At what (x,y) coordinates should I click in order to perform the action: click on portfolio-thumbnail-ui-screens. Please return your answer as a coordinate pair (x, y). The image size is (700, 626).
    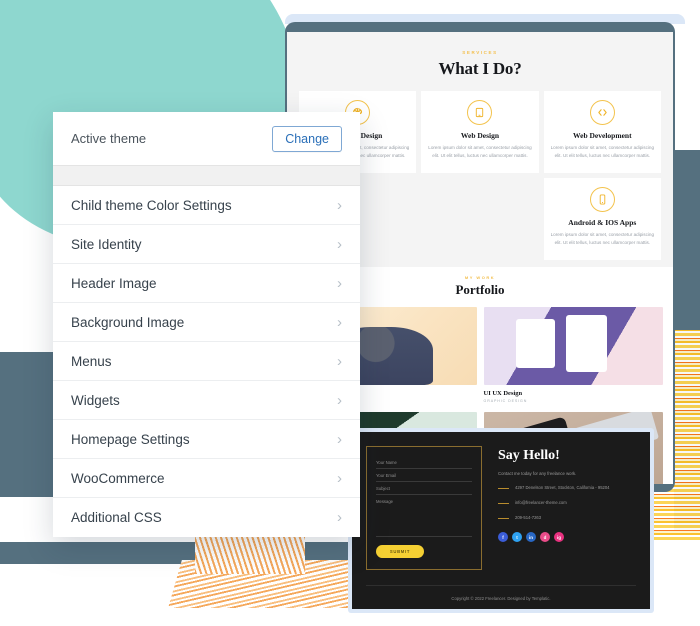
    Looking at the image, I should click on (573, 345).